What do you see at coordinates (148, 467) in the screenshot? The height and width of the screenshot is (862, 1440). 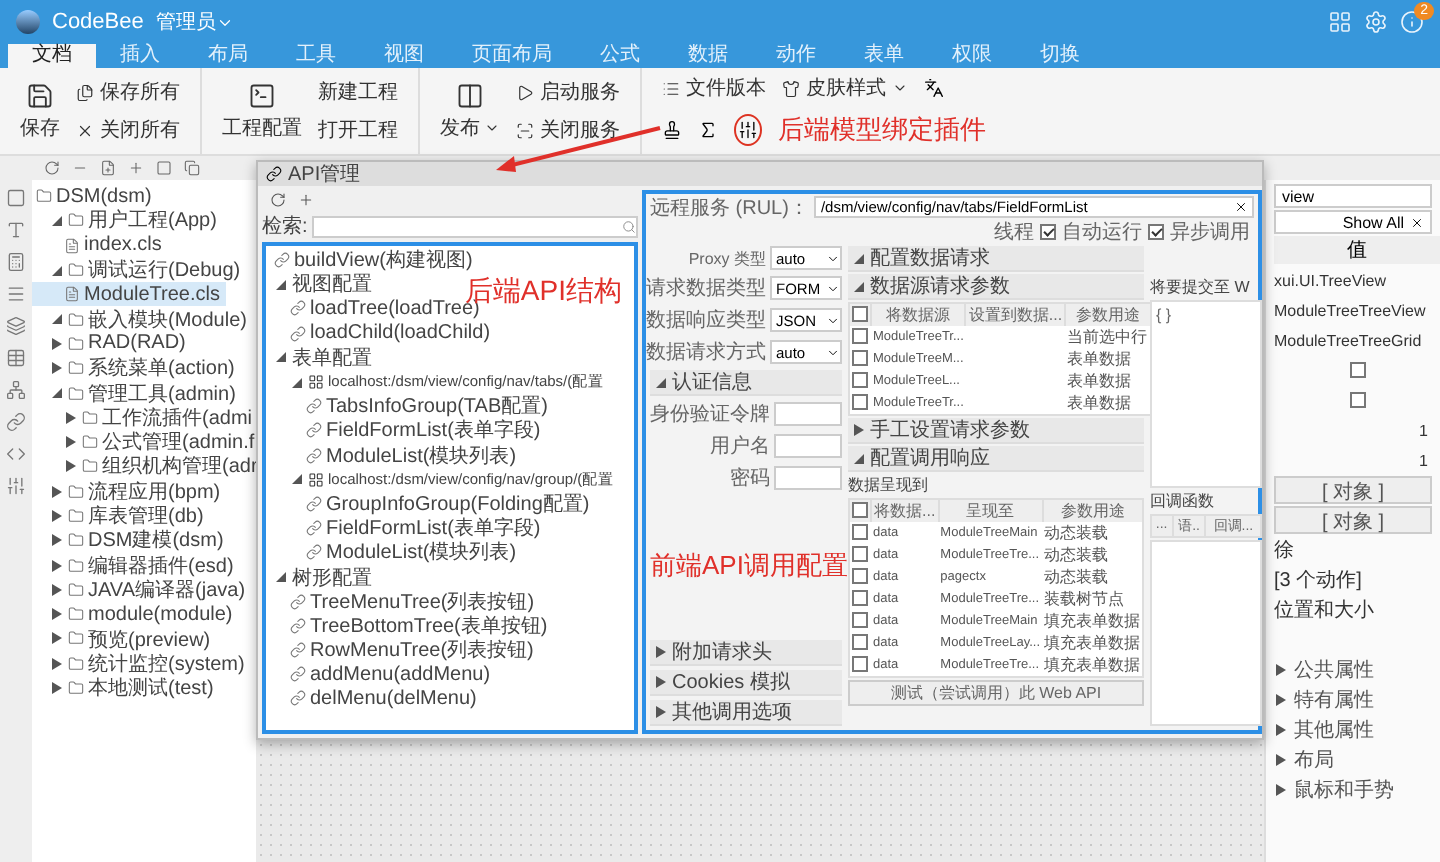 I see `tree-item: 组织机构管理(adr` at bounding box center [148, 467].